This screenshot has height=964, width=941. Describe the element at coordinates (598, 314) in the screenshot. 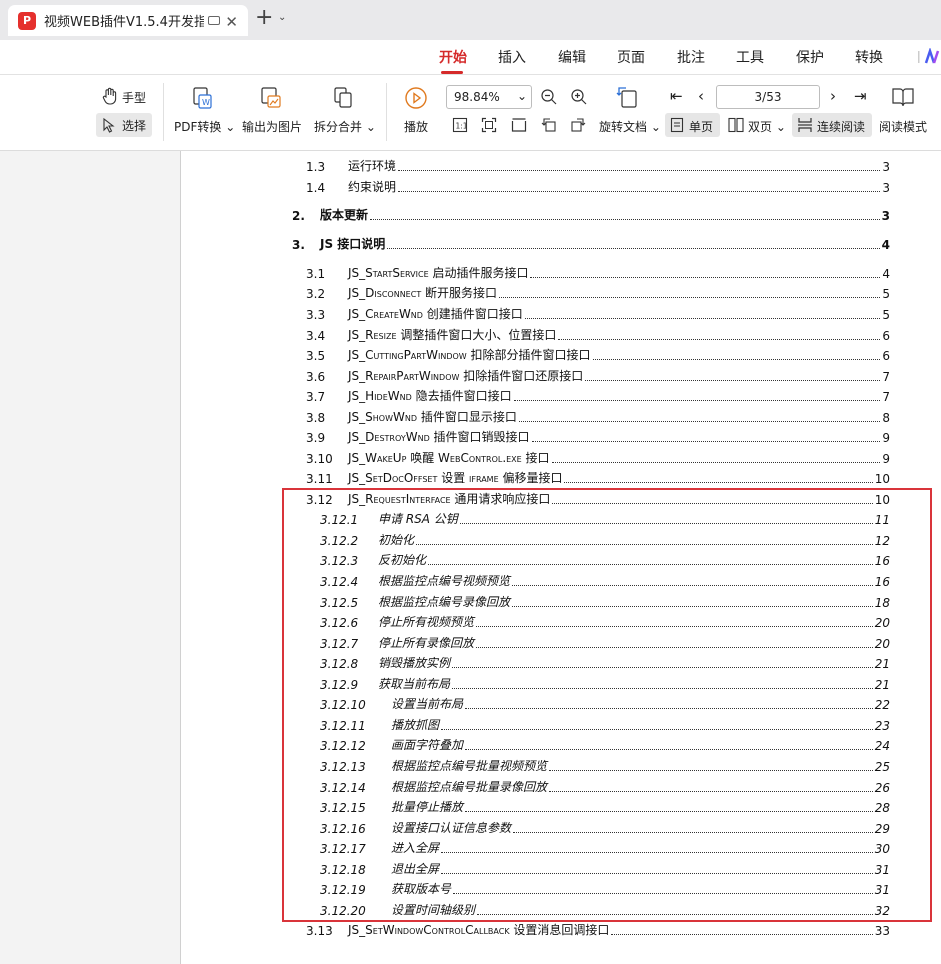

I see `toc-entry: 3.3 JS_CreateWnd 创建插件窗口接口 5` at that location.